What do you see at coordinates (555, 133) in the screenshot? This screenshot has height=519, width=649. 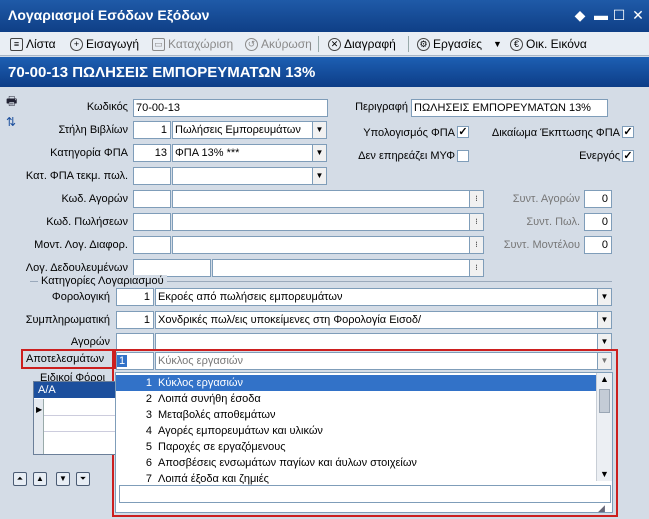 I see `vat-deduct-label: Δικαίωμα Έκπτωσης ΦΠΑ` at bounding box center [555, 133].